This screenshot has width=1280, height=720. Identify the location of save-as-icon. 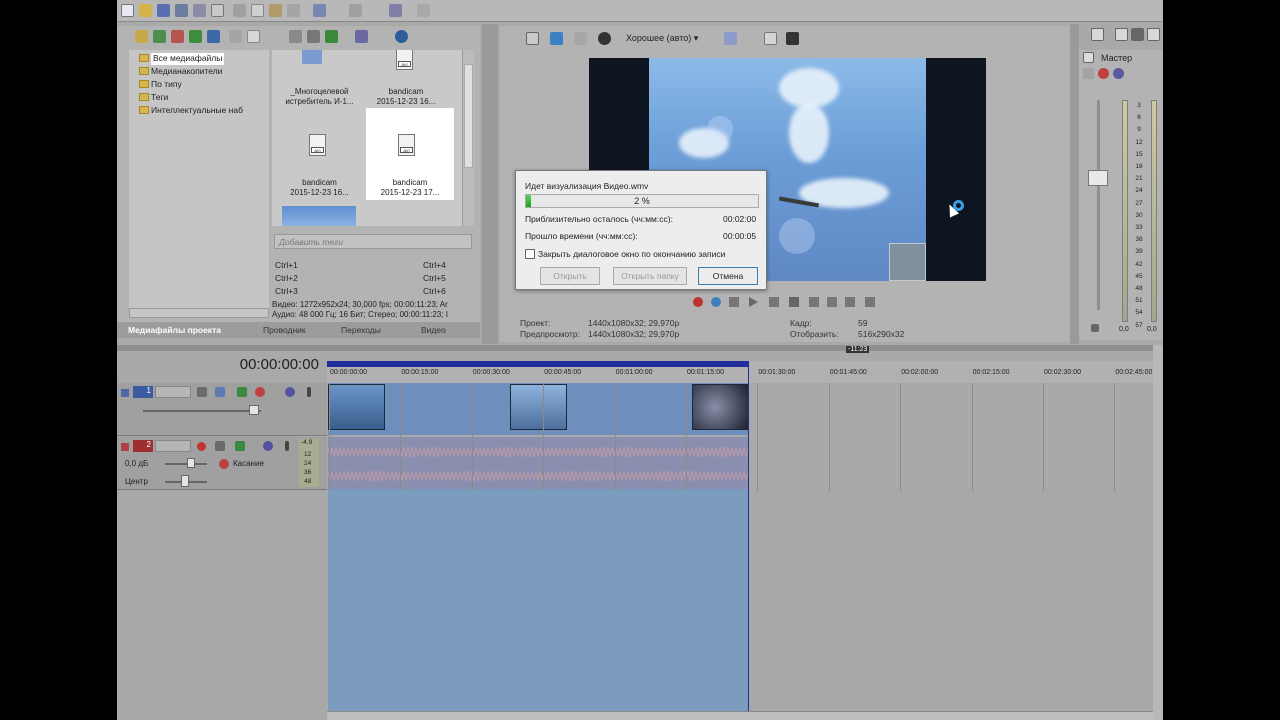
(181, 10).